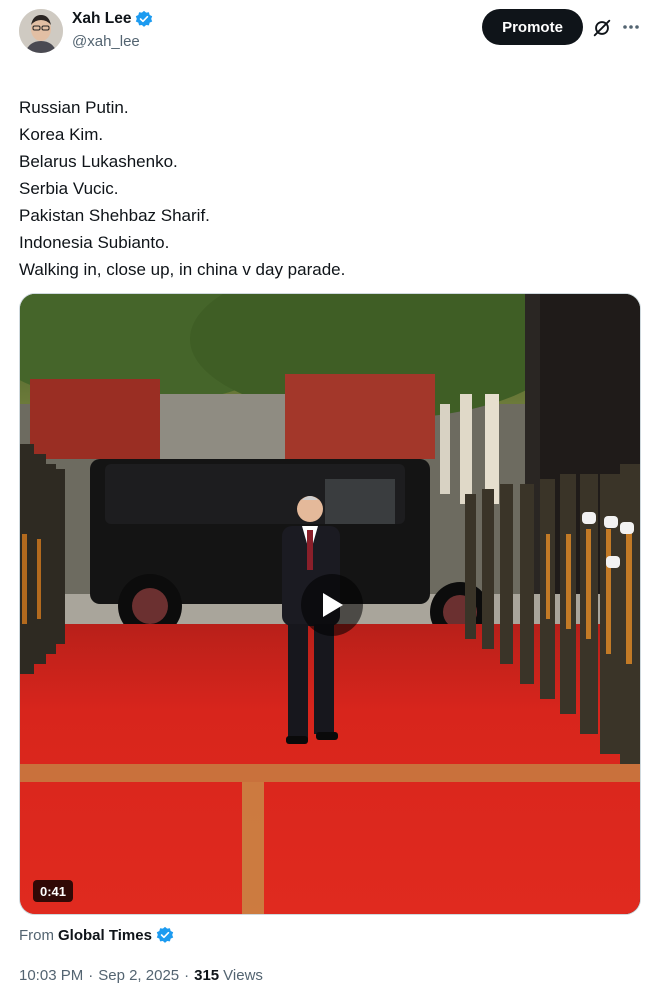  What do you see at coordinates (74, 107) in the screenshot?
I see `tweet-line: Russian Putin.` at bounding box center [74, 107].